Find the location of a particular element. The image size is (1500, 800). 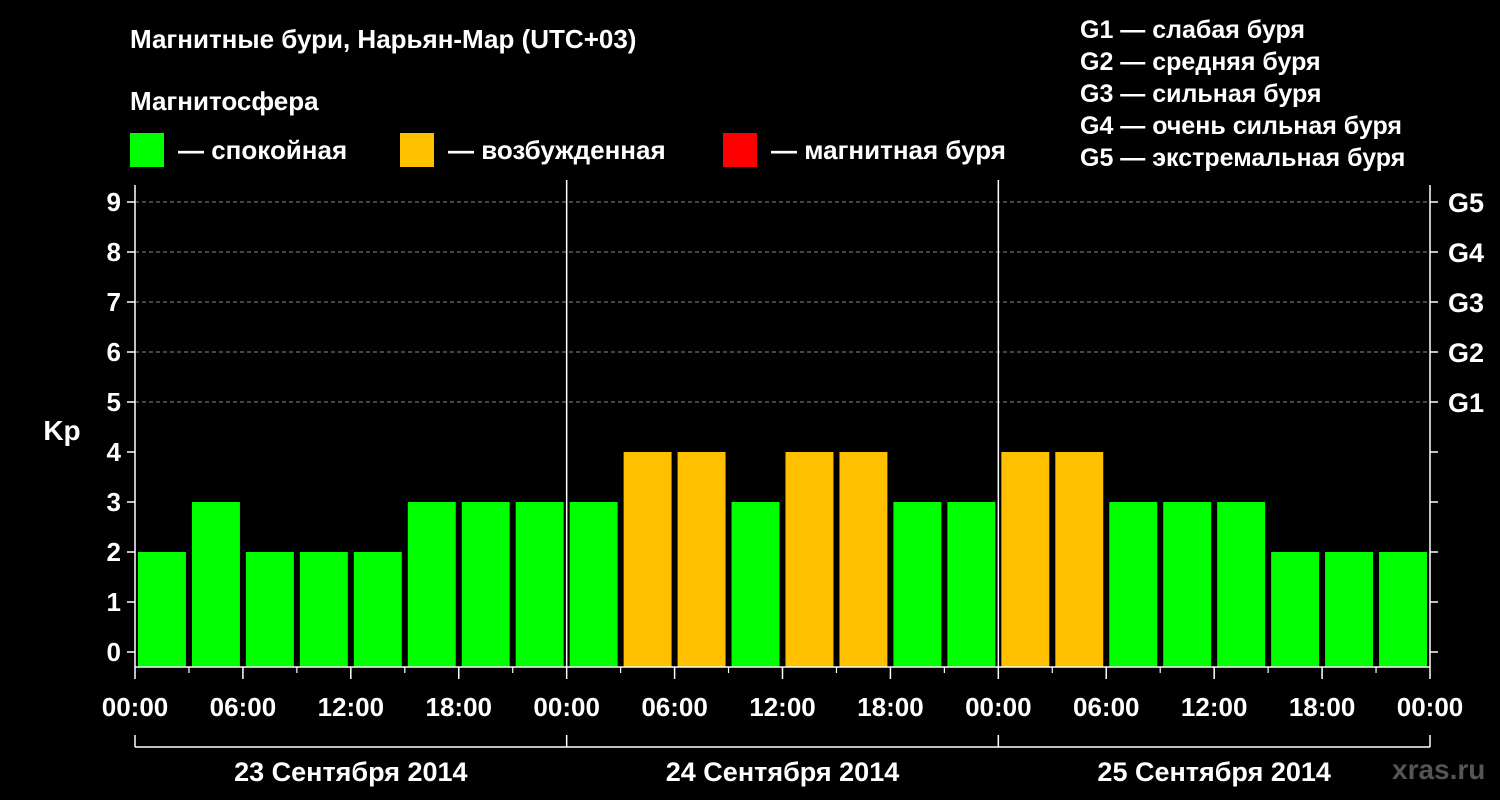

x-tick-label-1: 06:00 is located at coordinates (243, 707).